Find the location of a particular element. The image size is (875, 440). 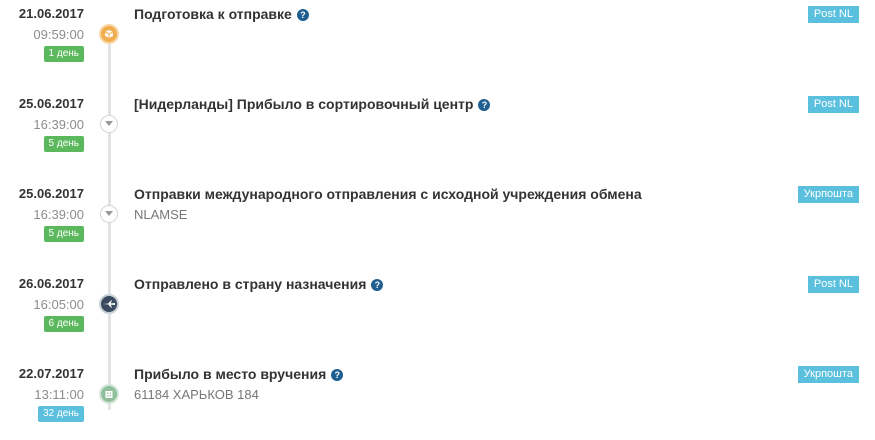

event-title: Подготовка к отправке? is located at coordinates (221, 14).